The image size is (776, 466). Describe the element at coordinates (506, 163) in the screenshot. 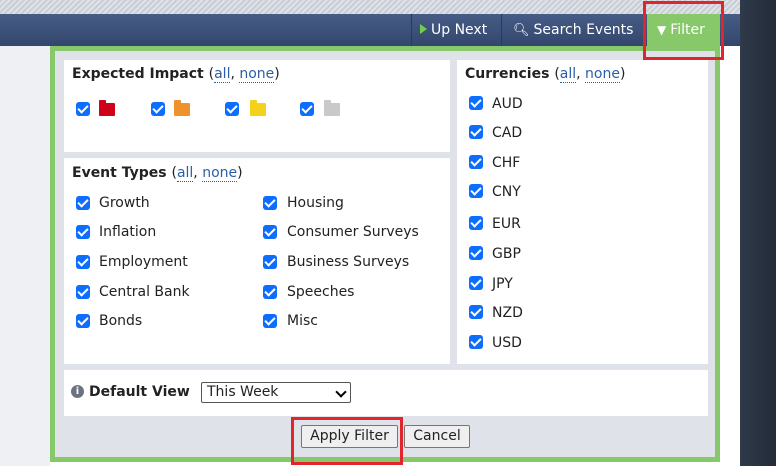

I see `currency-label-chf: CHF` at that location.